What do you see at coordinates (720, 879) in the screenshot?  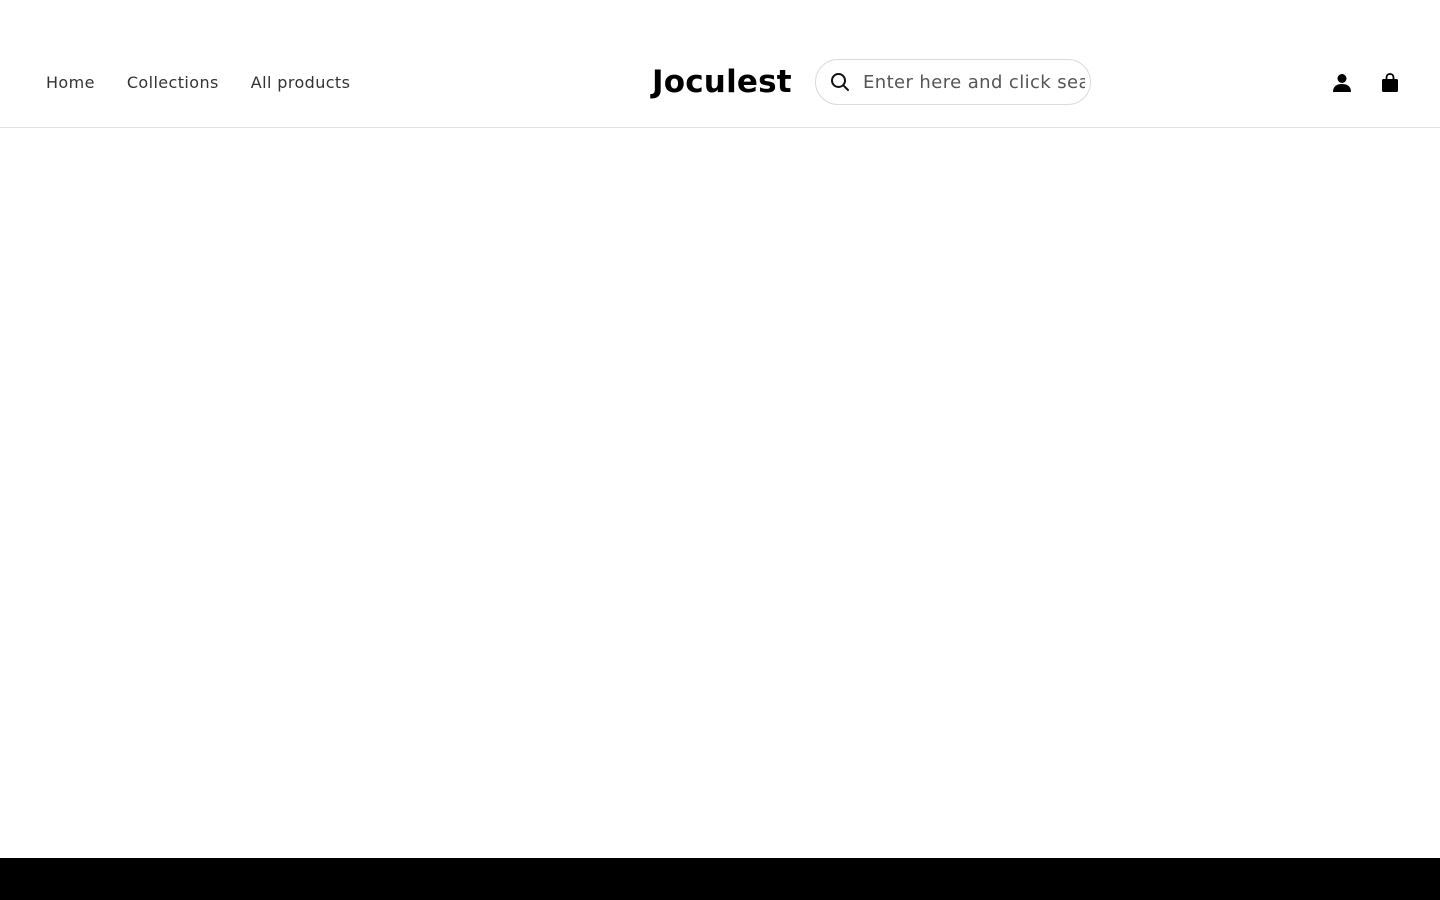 I see `site-footer` at bounding box center [720, 879].